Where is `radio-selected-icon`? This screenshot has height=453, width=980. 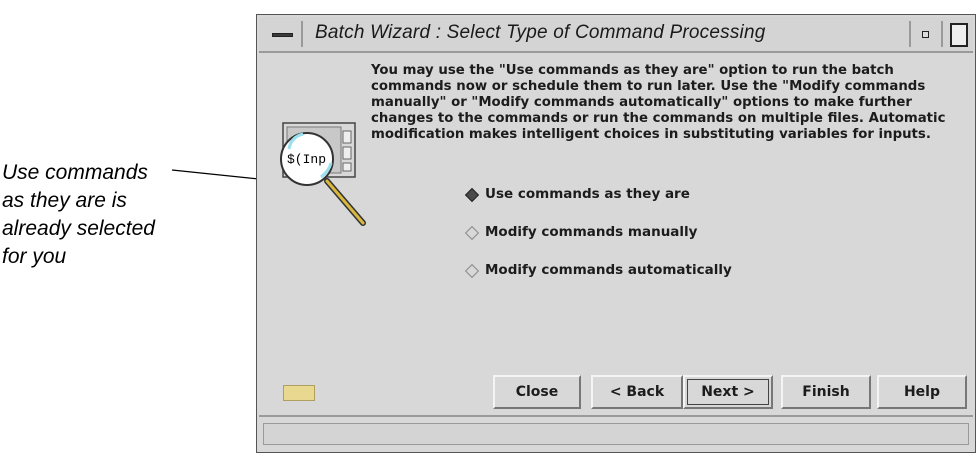
radio-selected-icon is located at coordinates (472, 195).